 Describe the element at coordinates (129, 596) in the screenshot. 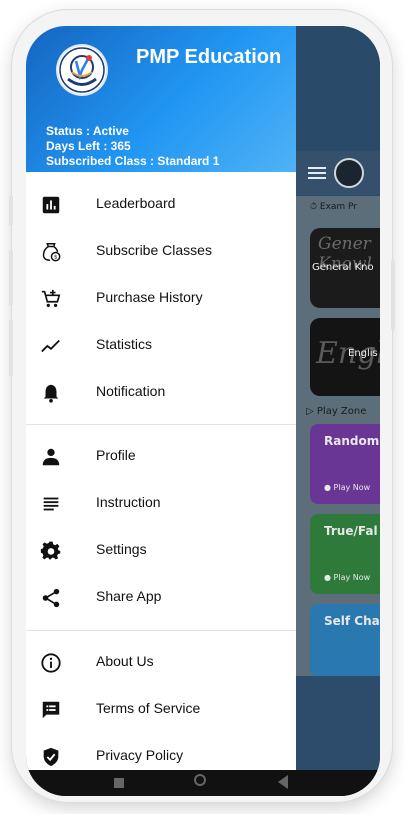

I see `menu-label: Share App` at that location.